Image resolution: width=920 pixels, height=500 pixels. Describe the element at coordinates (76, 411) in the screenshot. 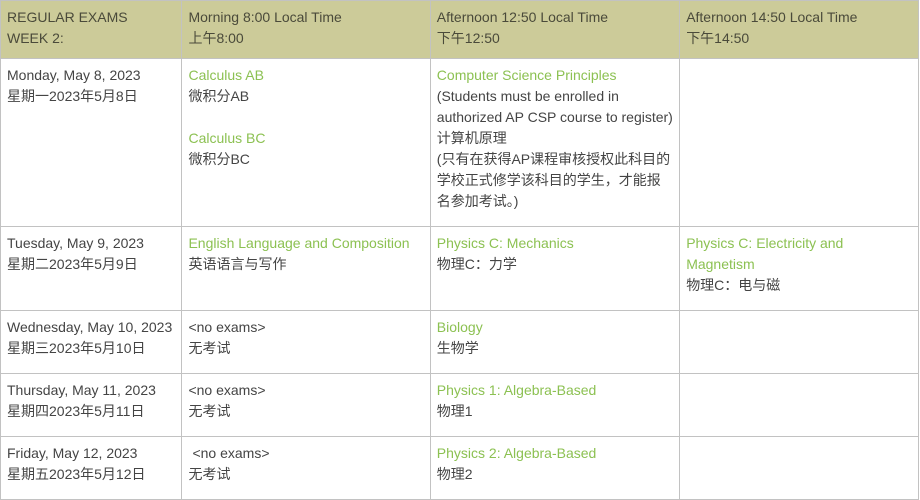

I see `date-cn: 星期四2023年5月11日` at that location.